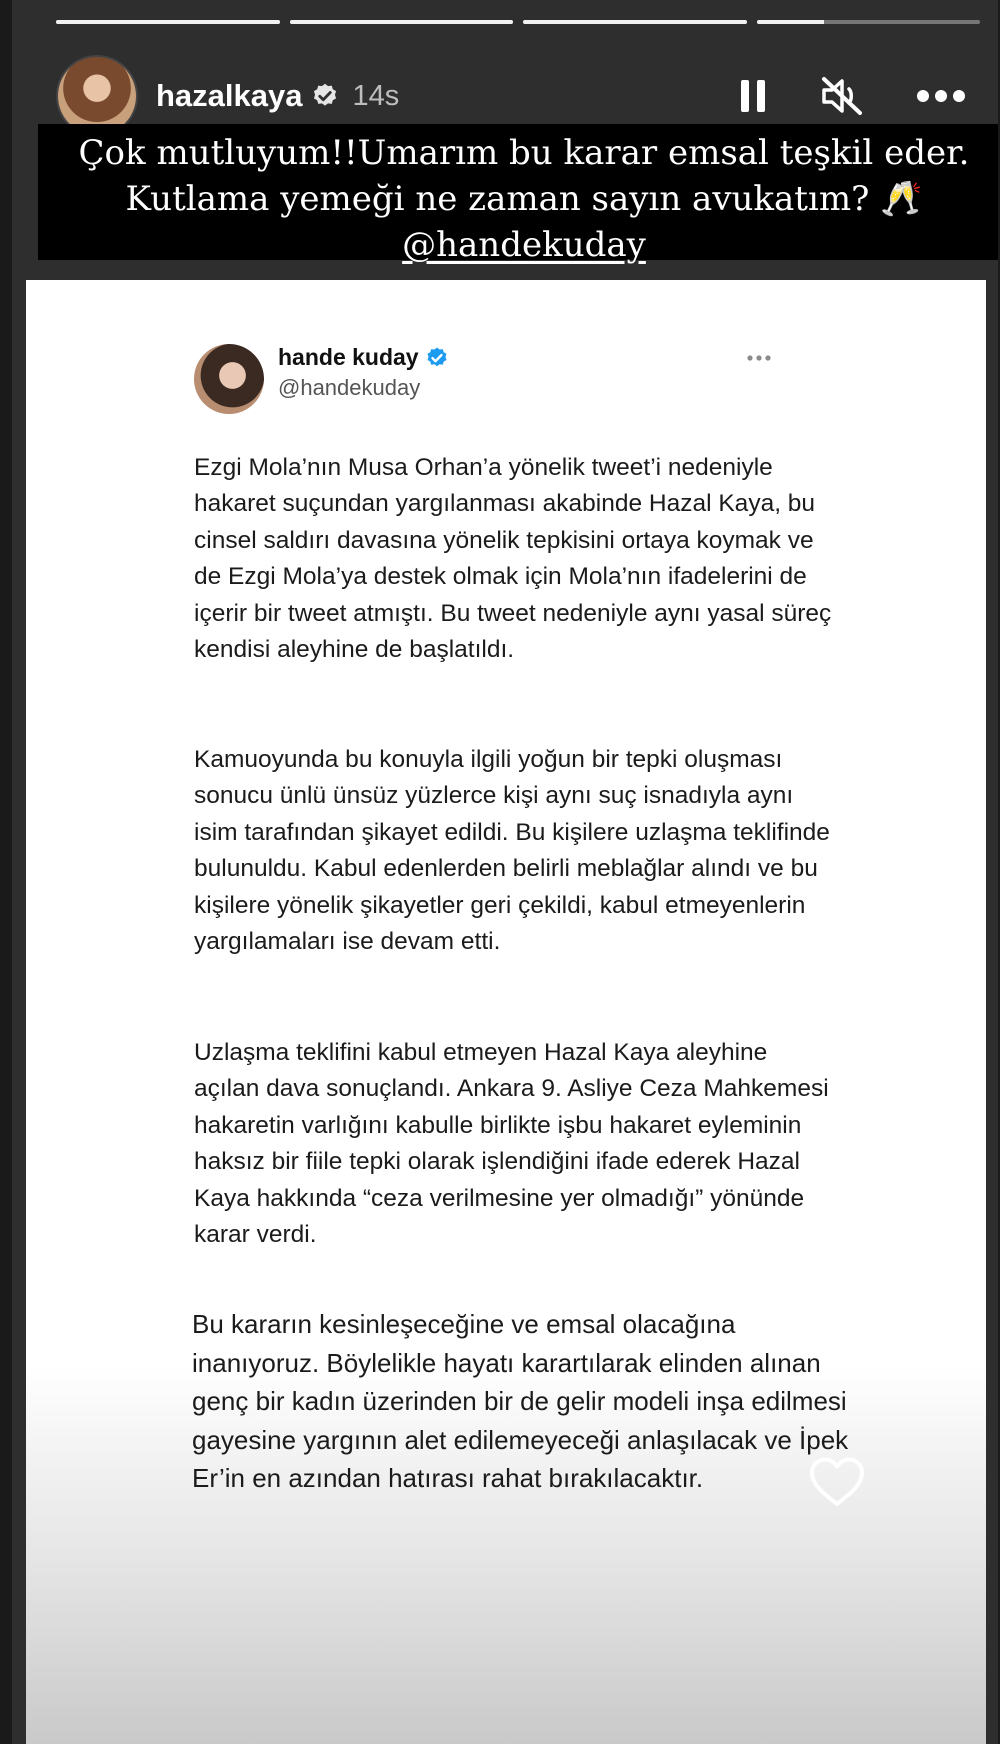 The height and width of the screenshot is (1744, 1000). What do you see at coordinates (376, 95) in the screenshot?
I see `post-time: 14s` at bounding box center [376, 95].